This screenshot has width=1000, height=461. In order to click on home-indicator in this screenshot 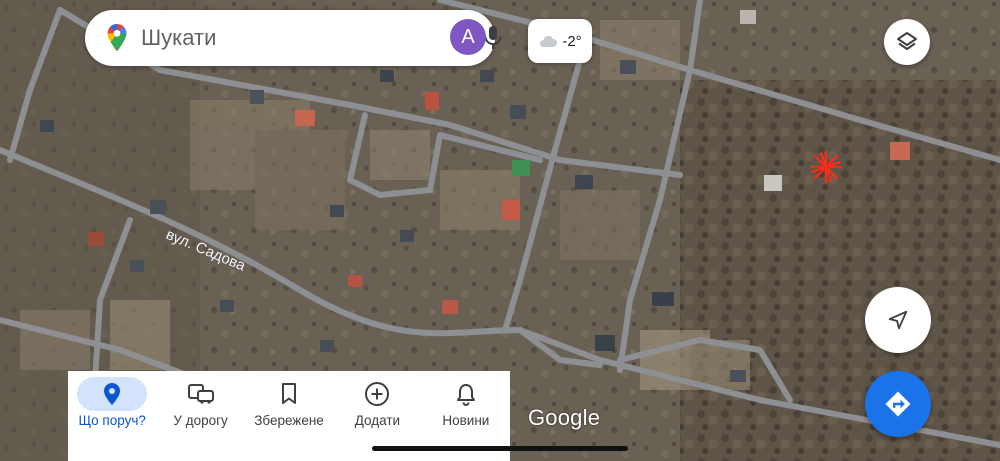, I will do `click(500, 448)`.